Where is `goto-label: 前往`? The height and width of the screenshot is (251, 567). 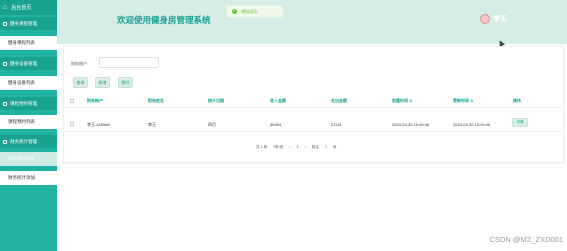 goto-label: 前往 is located at coordinates (315, 146).